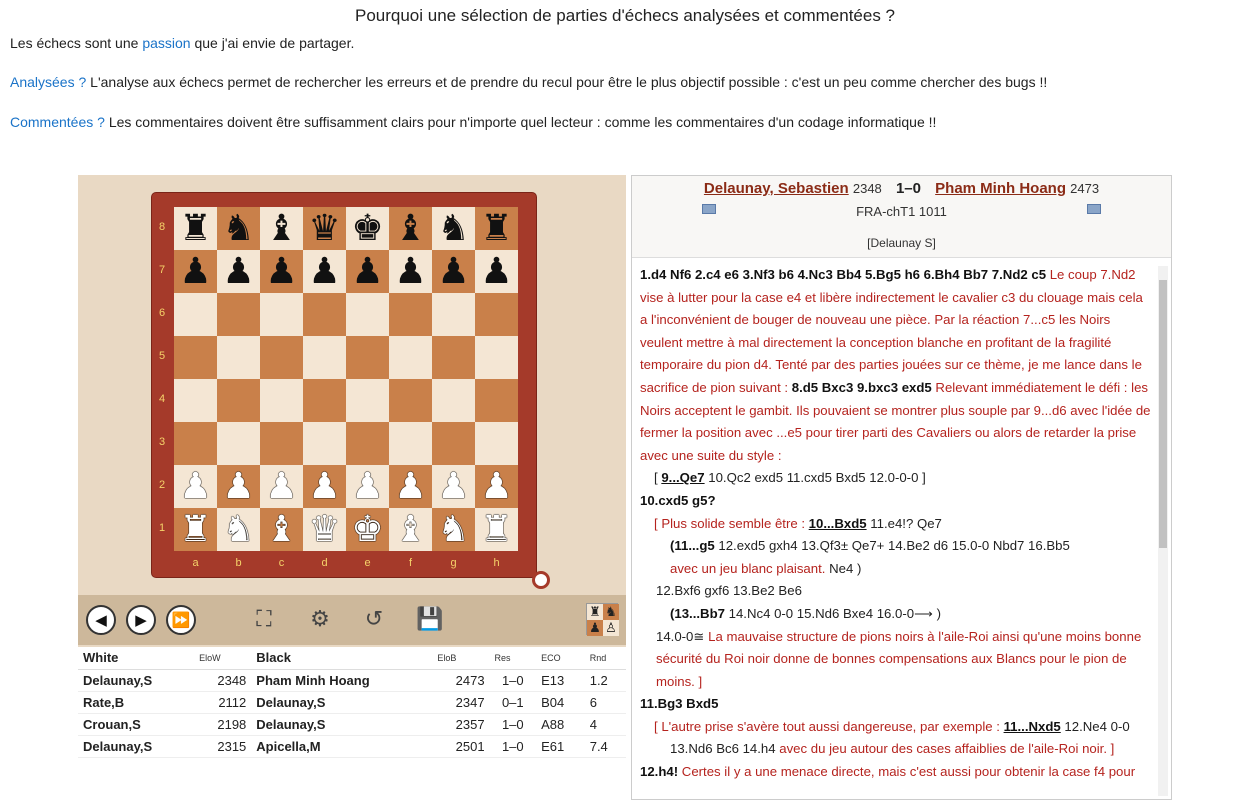 Image resolution: width=1250 pixels, height=806 pixels. I want to click on square-e7: ♟, so click(367, 271).